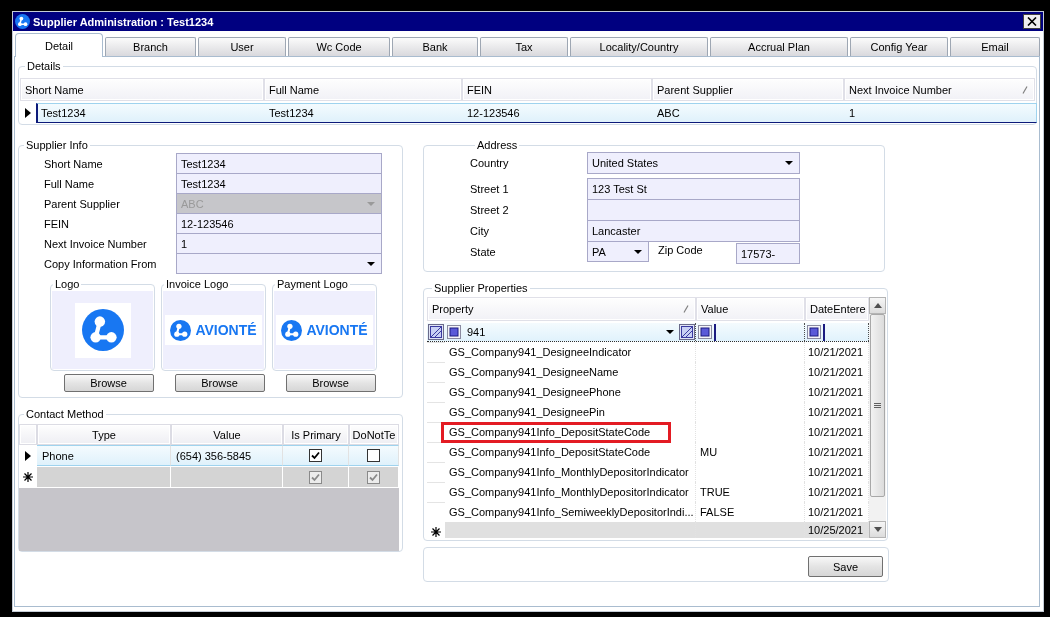 The width and height of the screenshot is (1052, 623). Describe the element at coordinates (483, 252) in the screenshot. I see `field-label: State` at that location.